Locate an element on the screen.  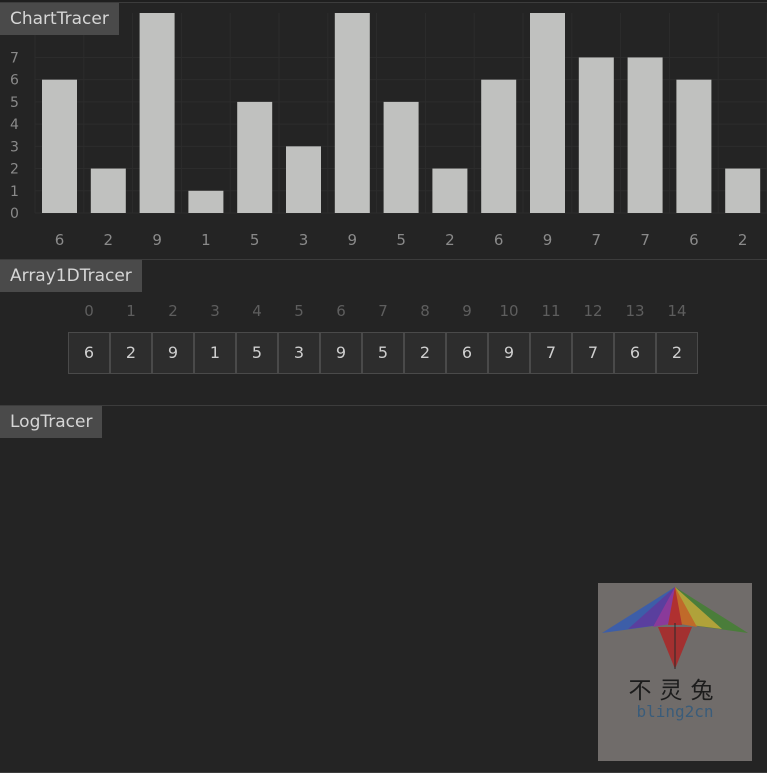
array-index-label: 12 is located at coordinates (593, 311).